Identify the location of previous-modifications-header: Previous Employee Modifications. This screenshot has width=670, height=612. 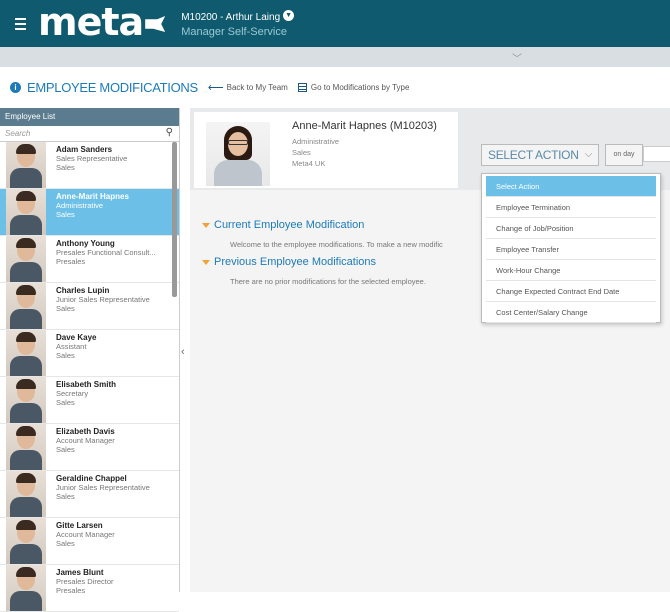
(289, 262).